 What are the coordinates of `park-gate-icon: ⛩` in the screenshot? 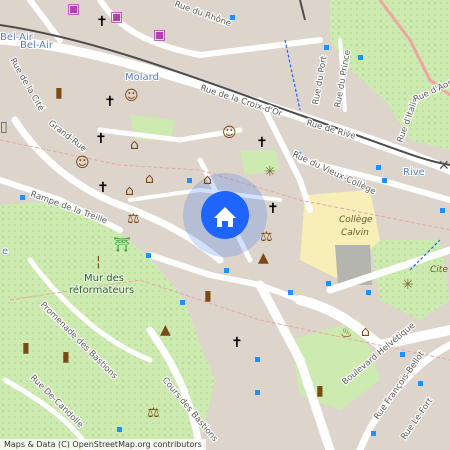 It's located at (122, 245).